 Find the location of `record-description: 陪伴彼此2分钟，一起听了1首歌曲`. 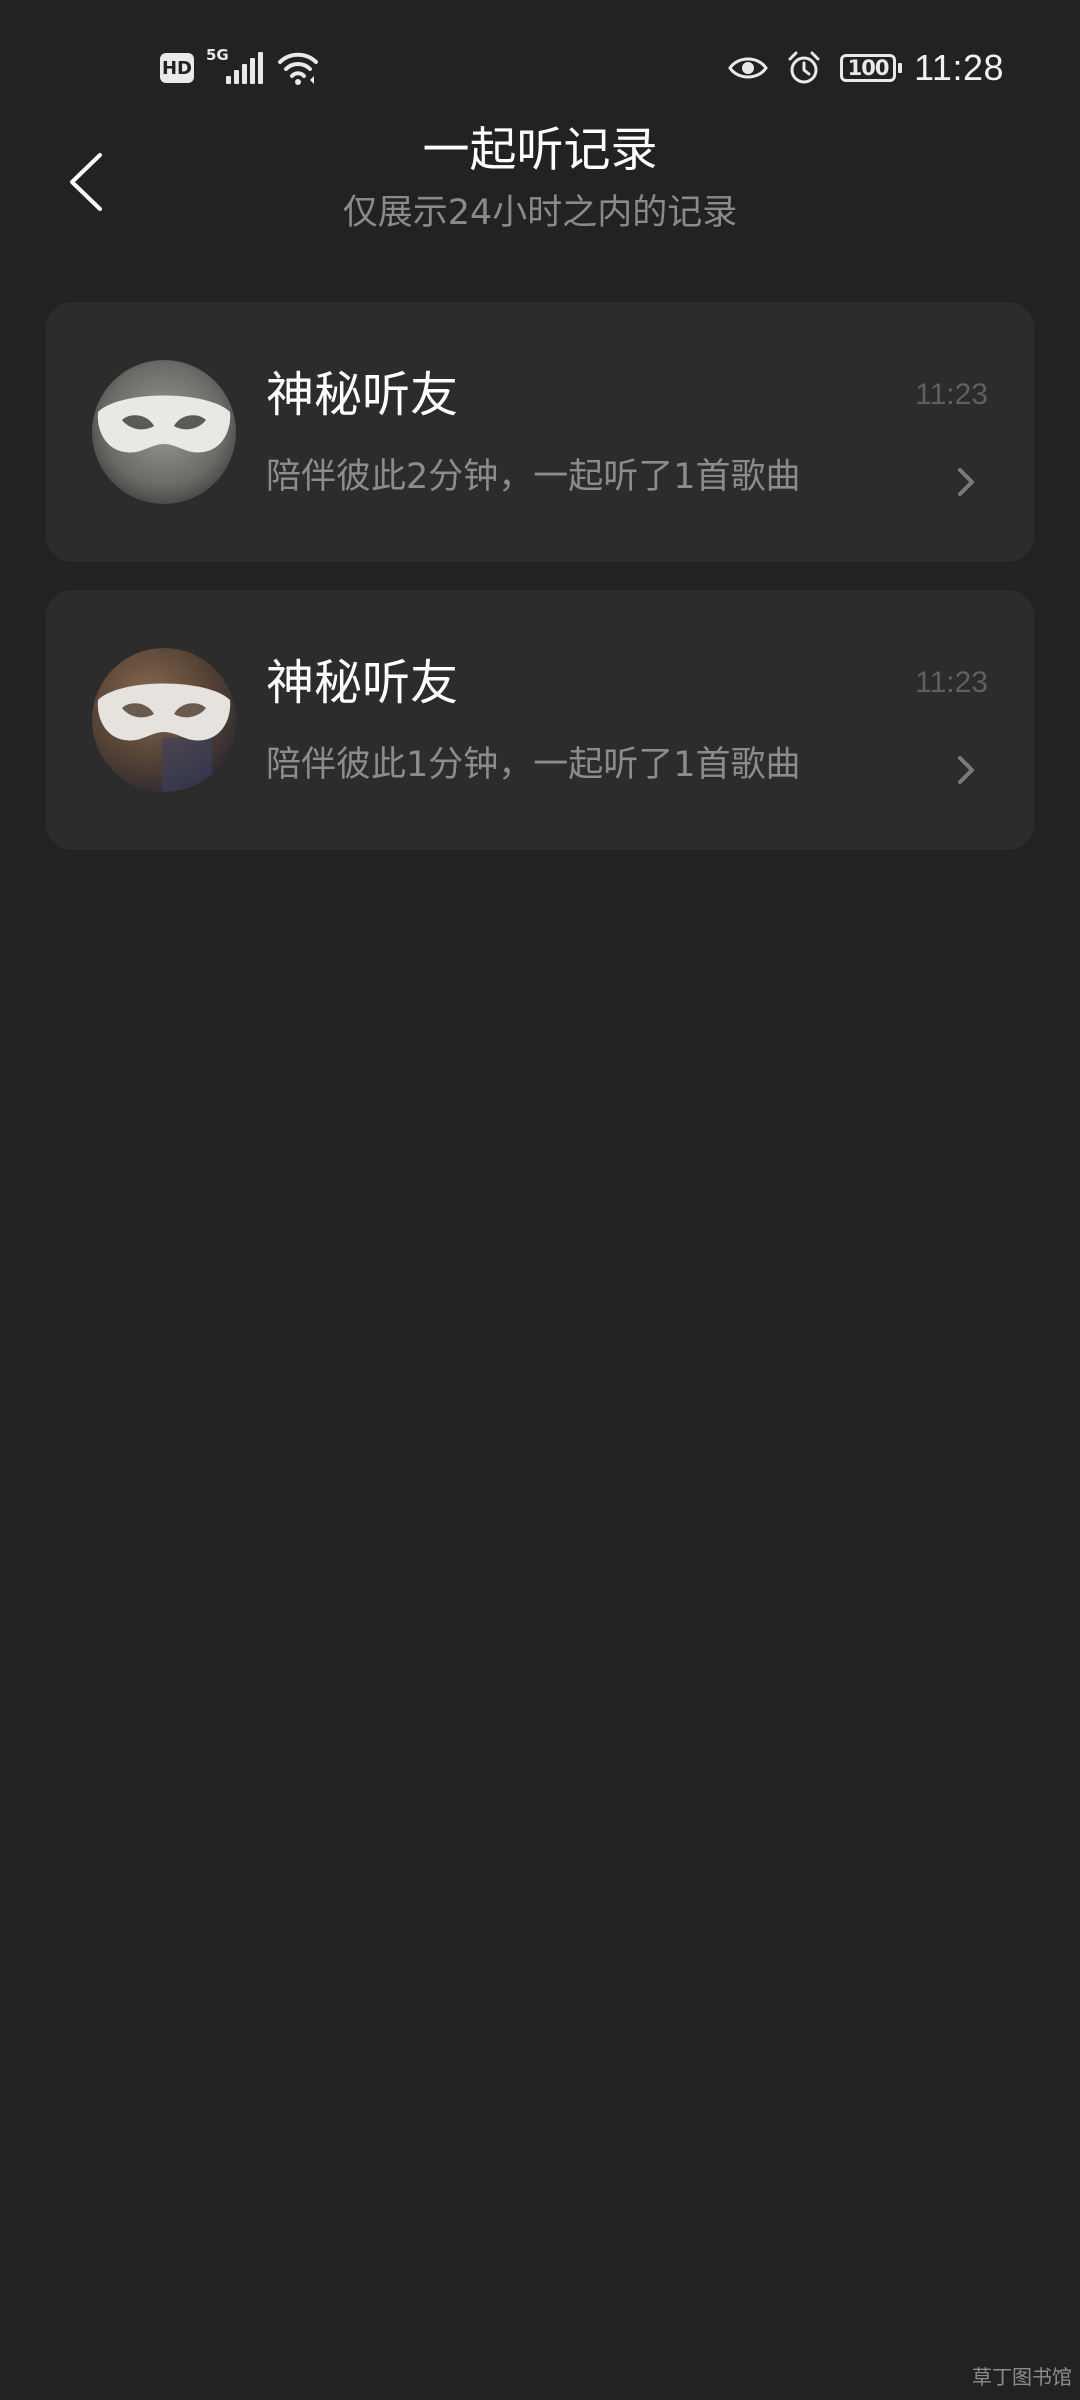

record-description: 陪伴彼此2分钟，一起听了1首歌曲 is located at coordinates (533, 477).